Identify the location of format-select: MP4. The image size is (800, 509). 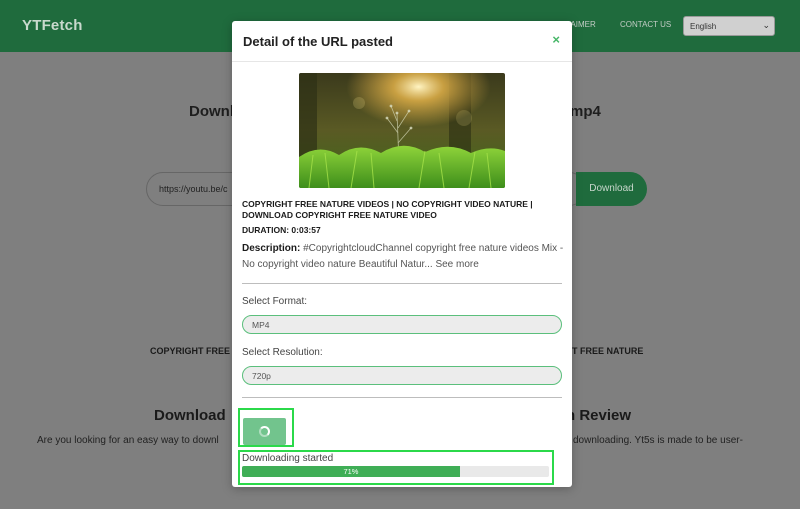
(402, 324).